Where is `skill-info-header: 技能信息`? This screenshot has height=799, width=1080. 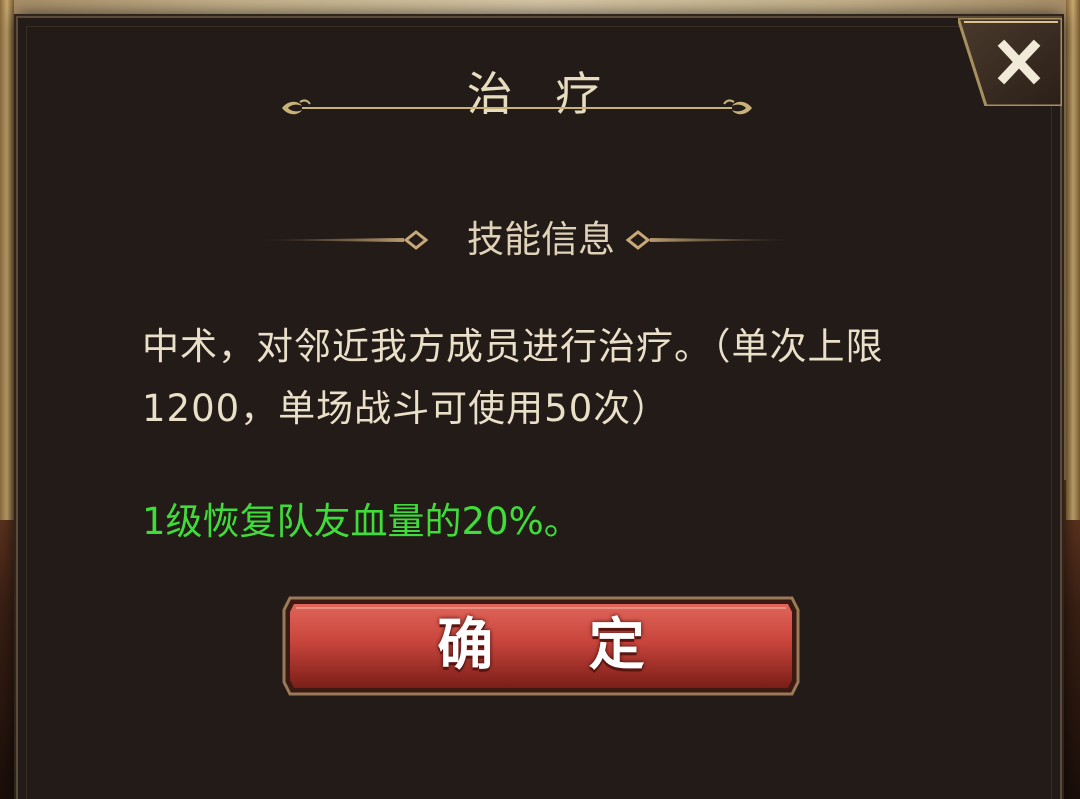 skill-info-header: 技能信息 is located at coordinates (541, 240).